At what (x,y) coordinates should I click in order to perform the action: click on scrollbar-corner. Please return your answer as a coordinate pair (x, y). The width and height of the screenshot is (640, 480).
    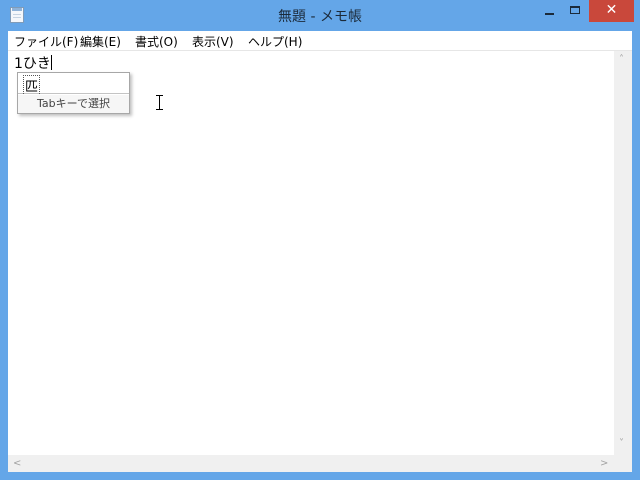
    Looking at the image, I should click on (623, 463).